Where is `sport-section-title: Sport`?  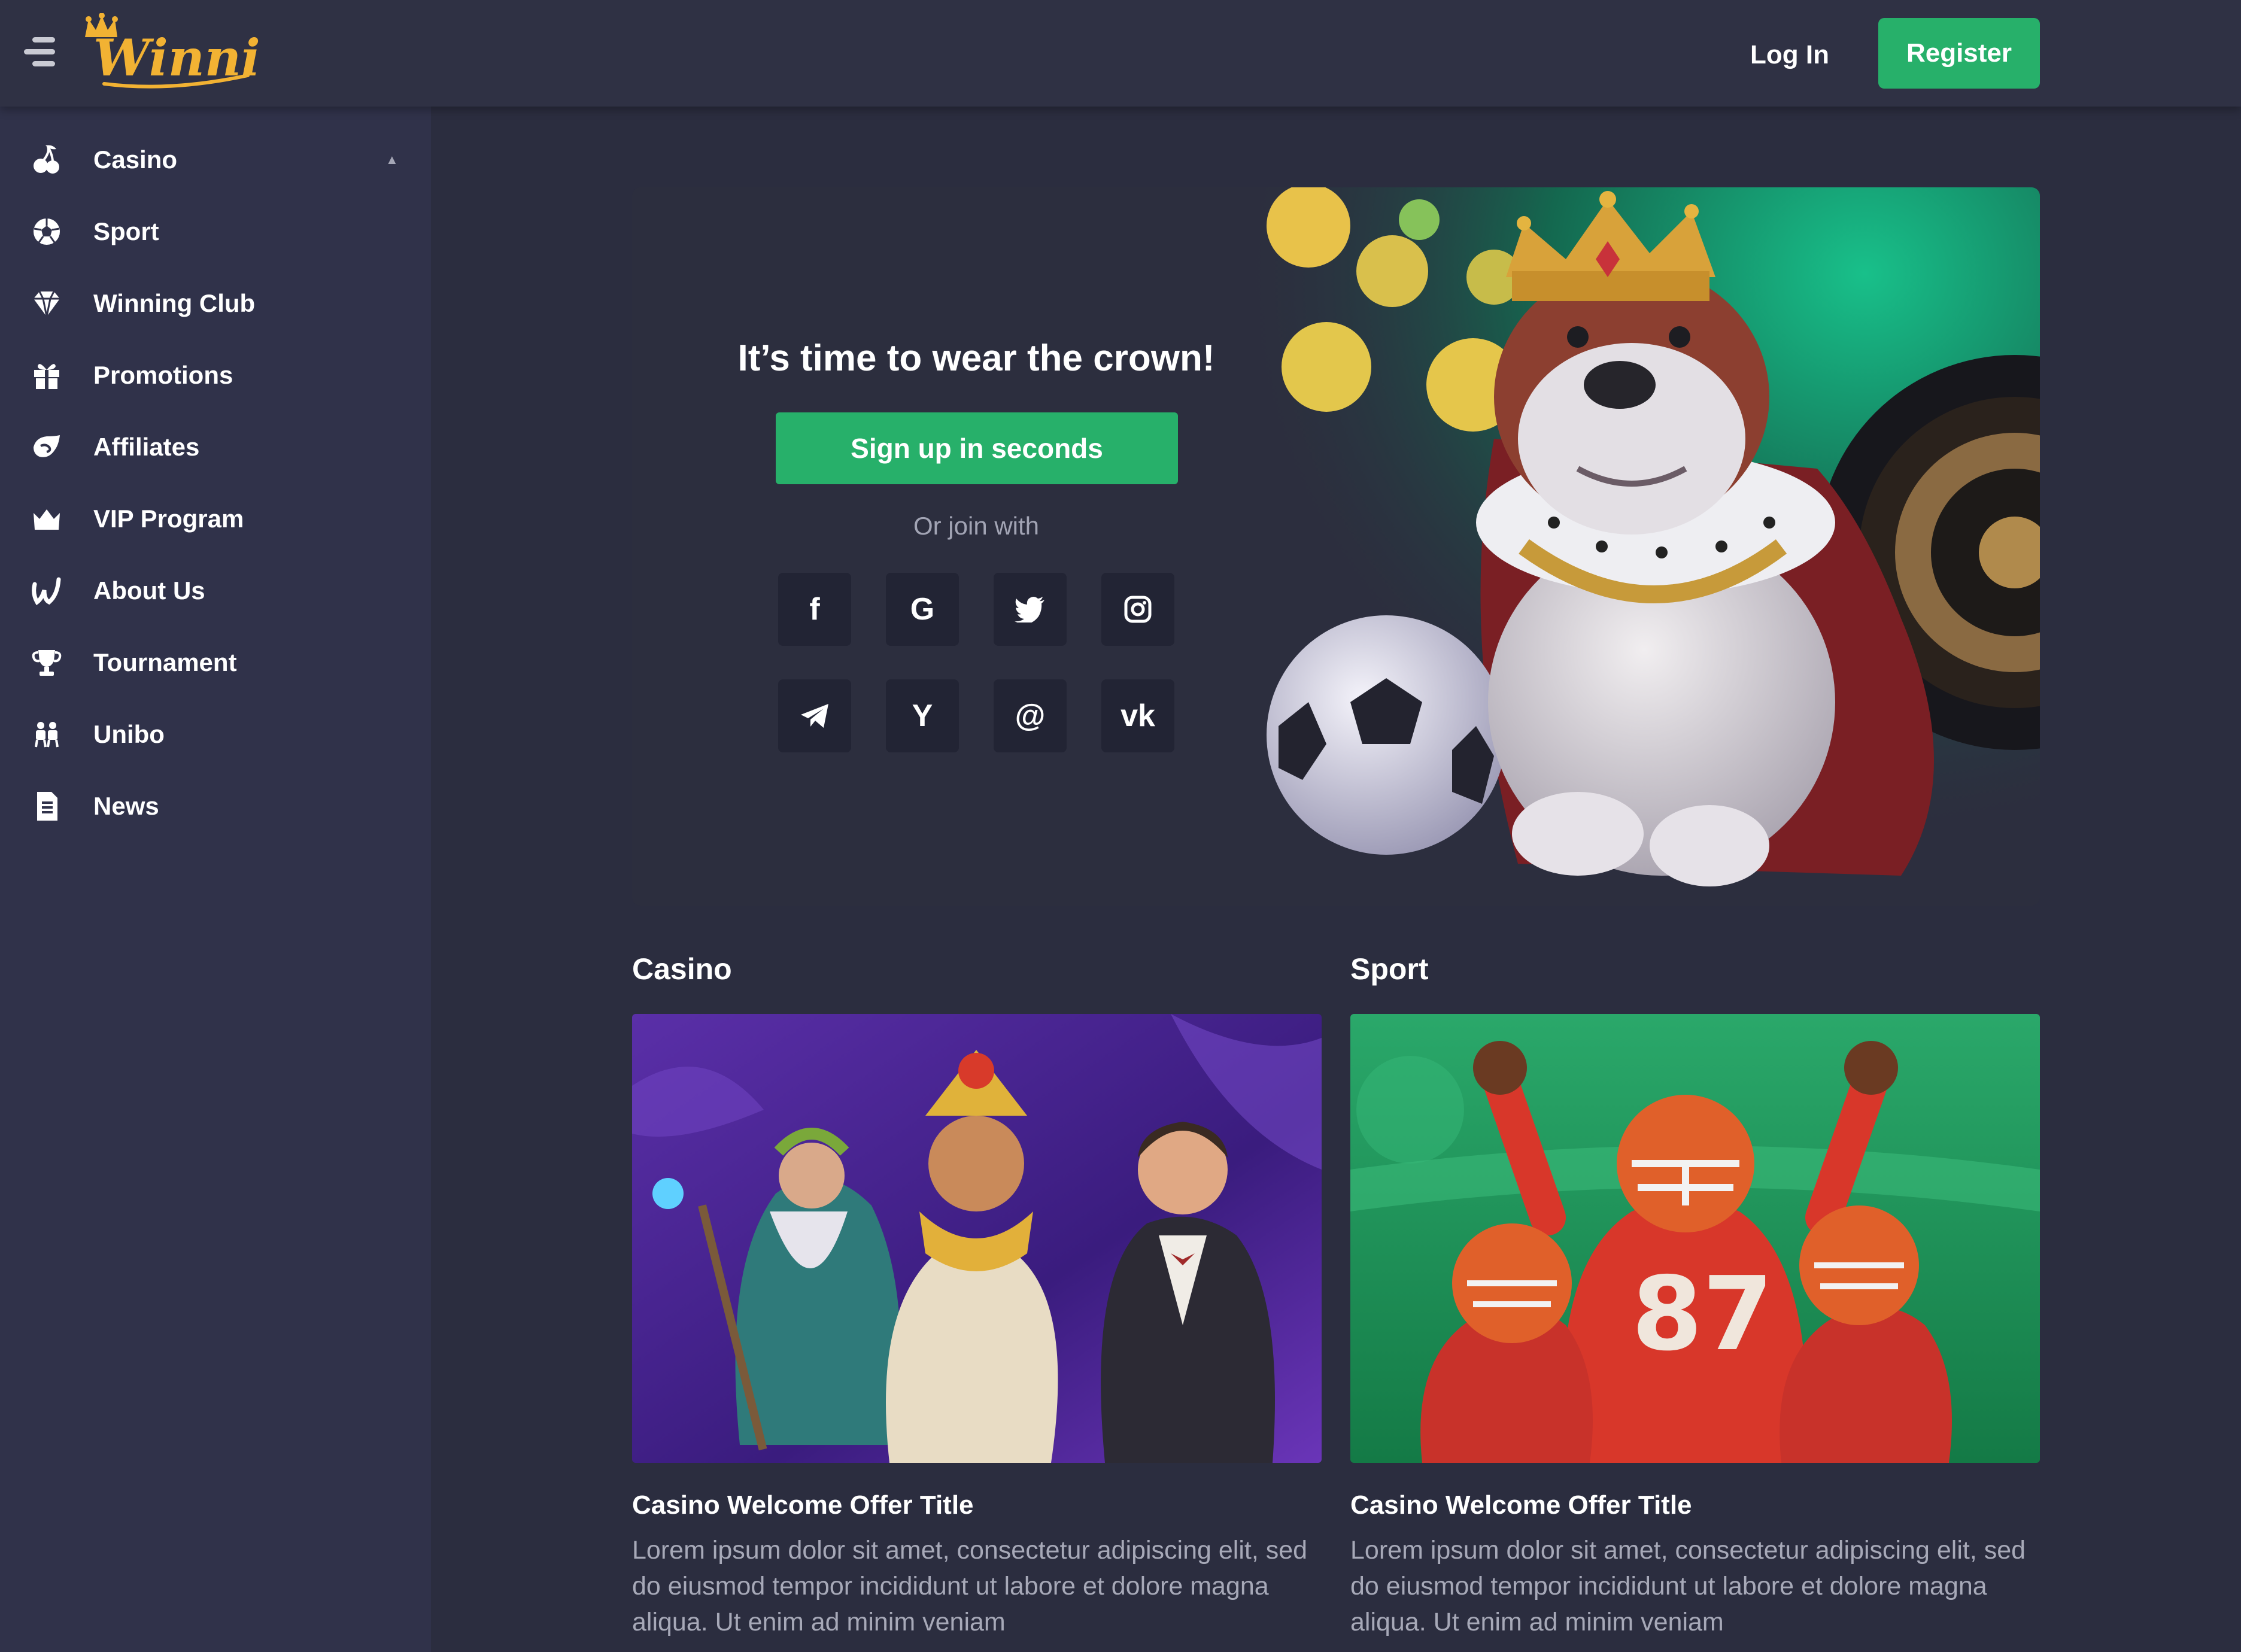
sport-section-title: Sport is located at coordinates (1389, 969).